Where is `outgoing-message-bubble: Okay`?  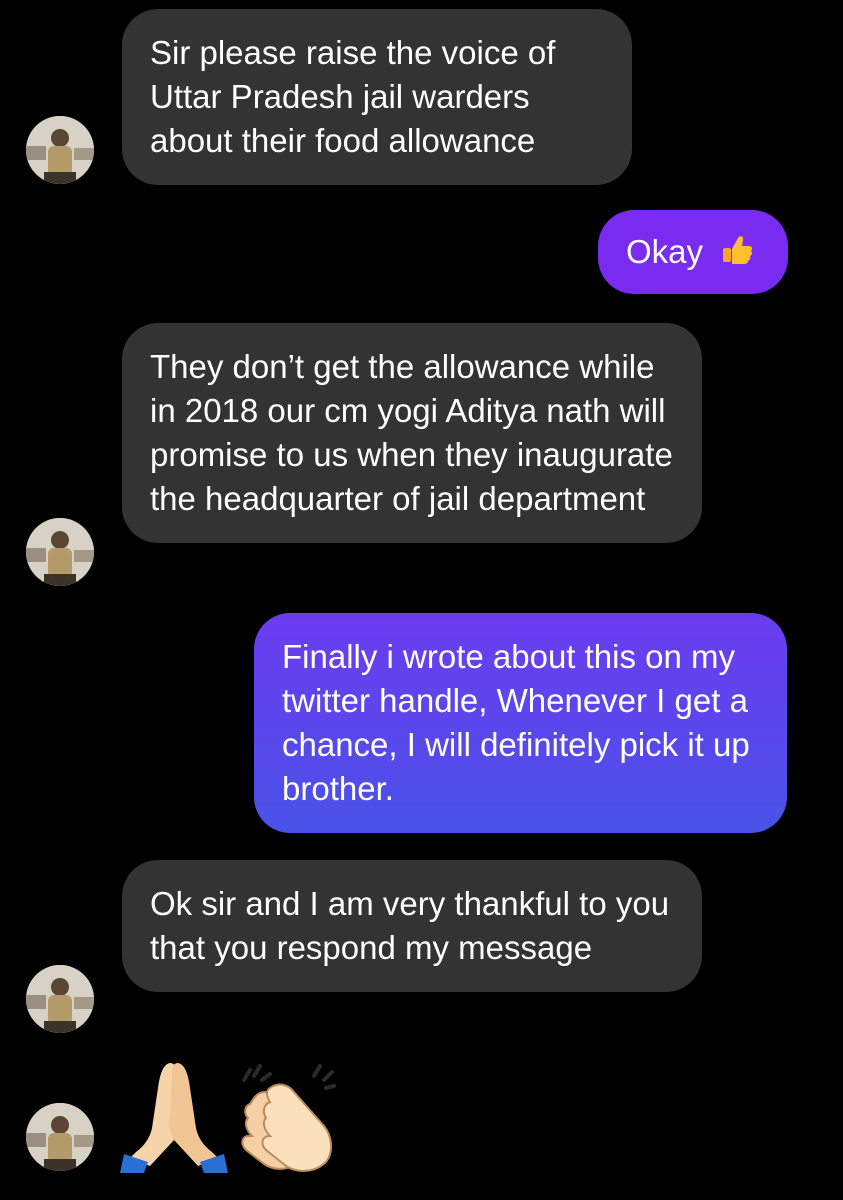 outgoing-message-bubble: Okay is located at coordinates (693, 252).